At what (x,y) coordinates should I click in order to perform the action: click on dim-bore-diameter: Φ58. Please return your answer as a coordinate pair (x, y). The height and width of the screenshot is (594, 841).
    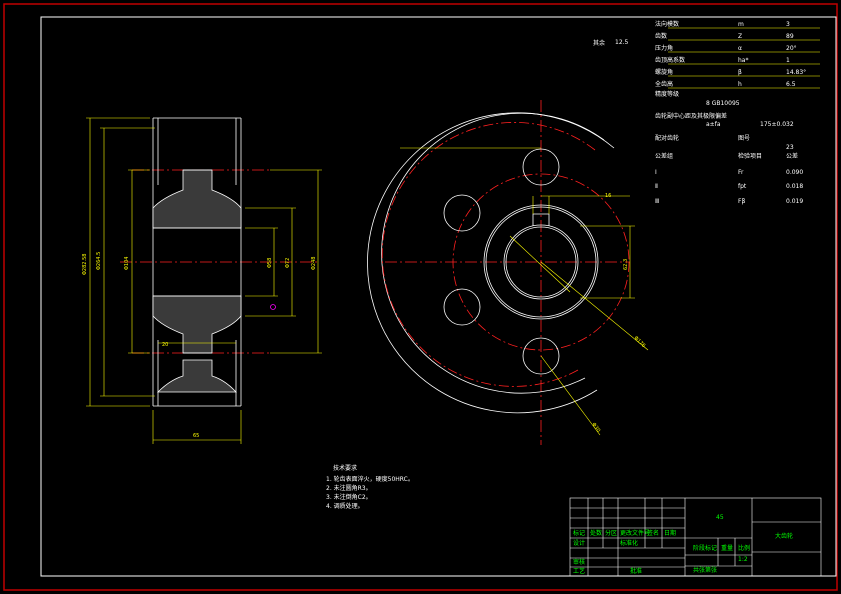
    Looking at the image, I should click on (270, 263).